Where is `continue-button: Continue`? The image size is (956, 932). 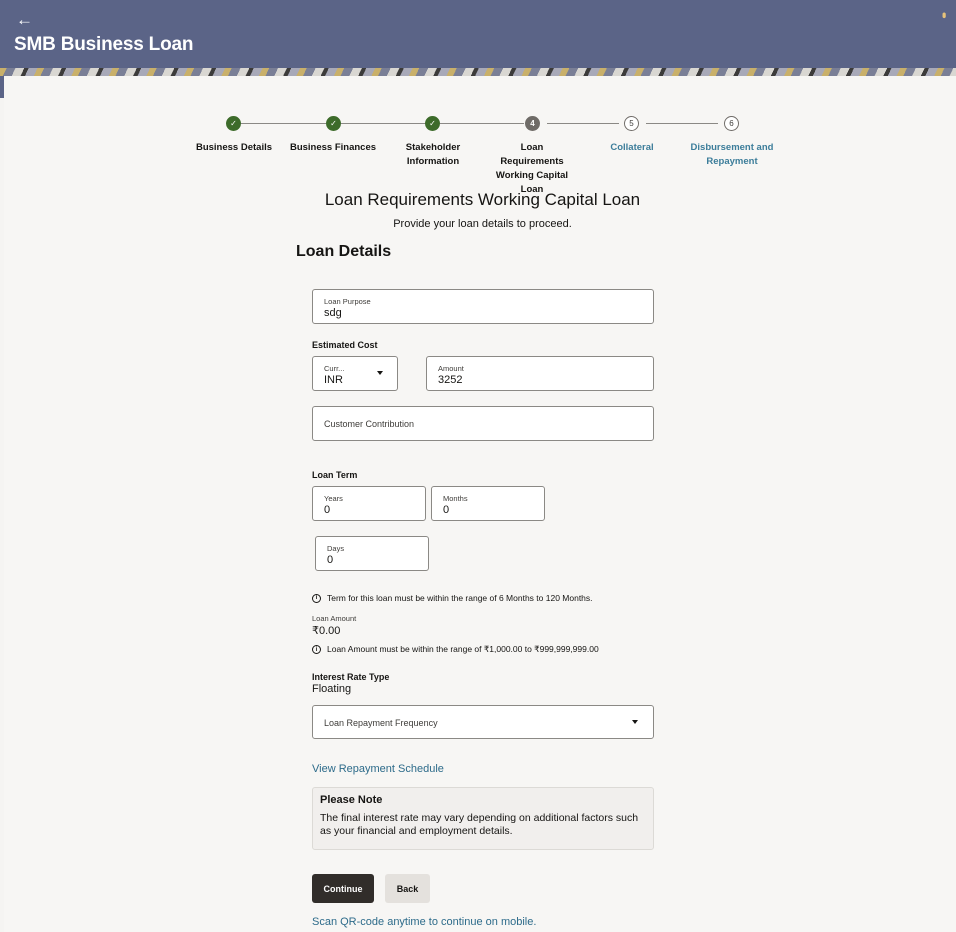
continue-button: Continue is located at coordinates (343, 888).